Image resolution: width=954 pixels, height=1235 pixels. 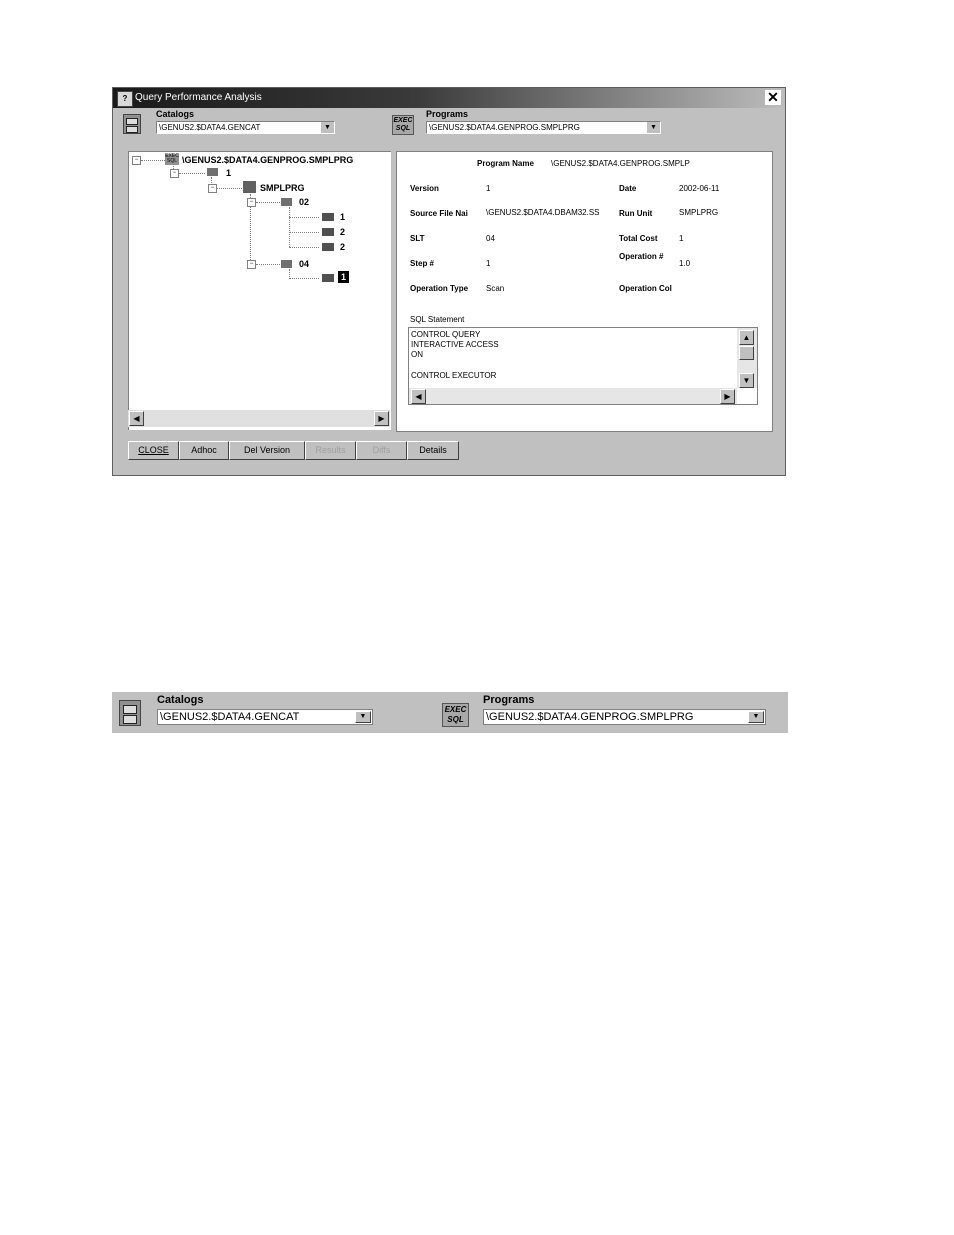 What do you see at coordinates (125, 99) in the screenshot?
I see `app-icon: ?` at bounding box center [125, 99].